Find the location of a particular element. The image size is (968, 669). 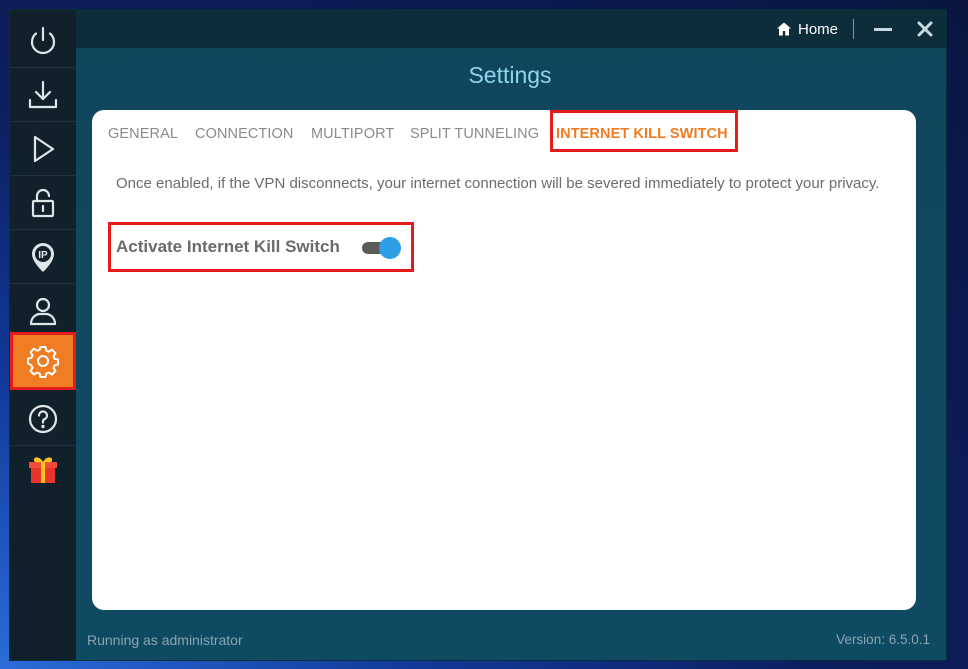

sidebar-item-play is located at coordinates (43, 149).